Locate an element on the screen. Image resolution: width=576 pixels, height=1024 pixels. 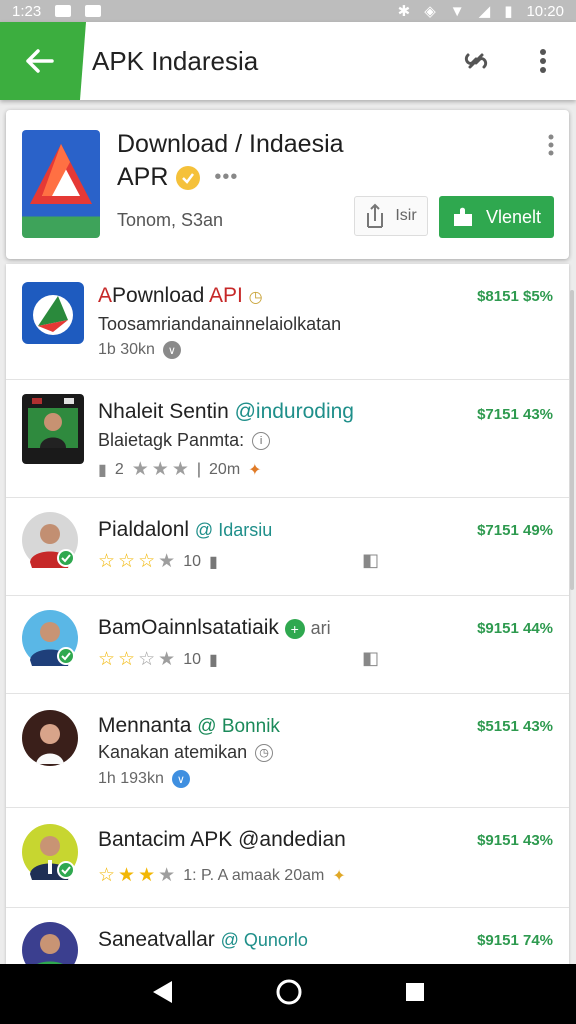
list-item: Saneatvallar @ Qunorlo $9151 74% is located at coordinates (287, 936).